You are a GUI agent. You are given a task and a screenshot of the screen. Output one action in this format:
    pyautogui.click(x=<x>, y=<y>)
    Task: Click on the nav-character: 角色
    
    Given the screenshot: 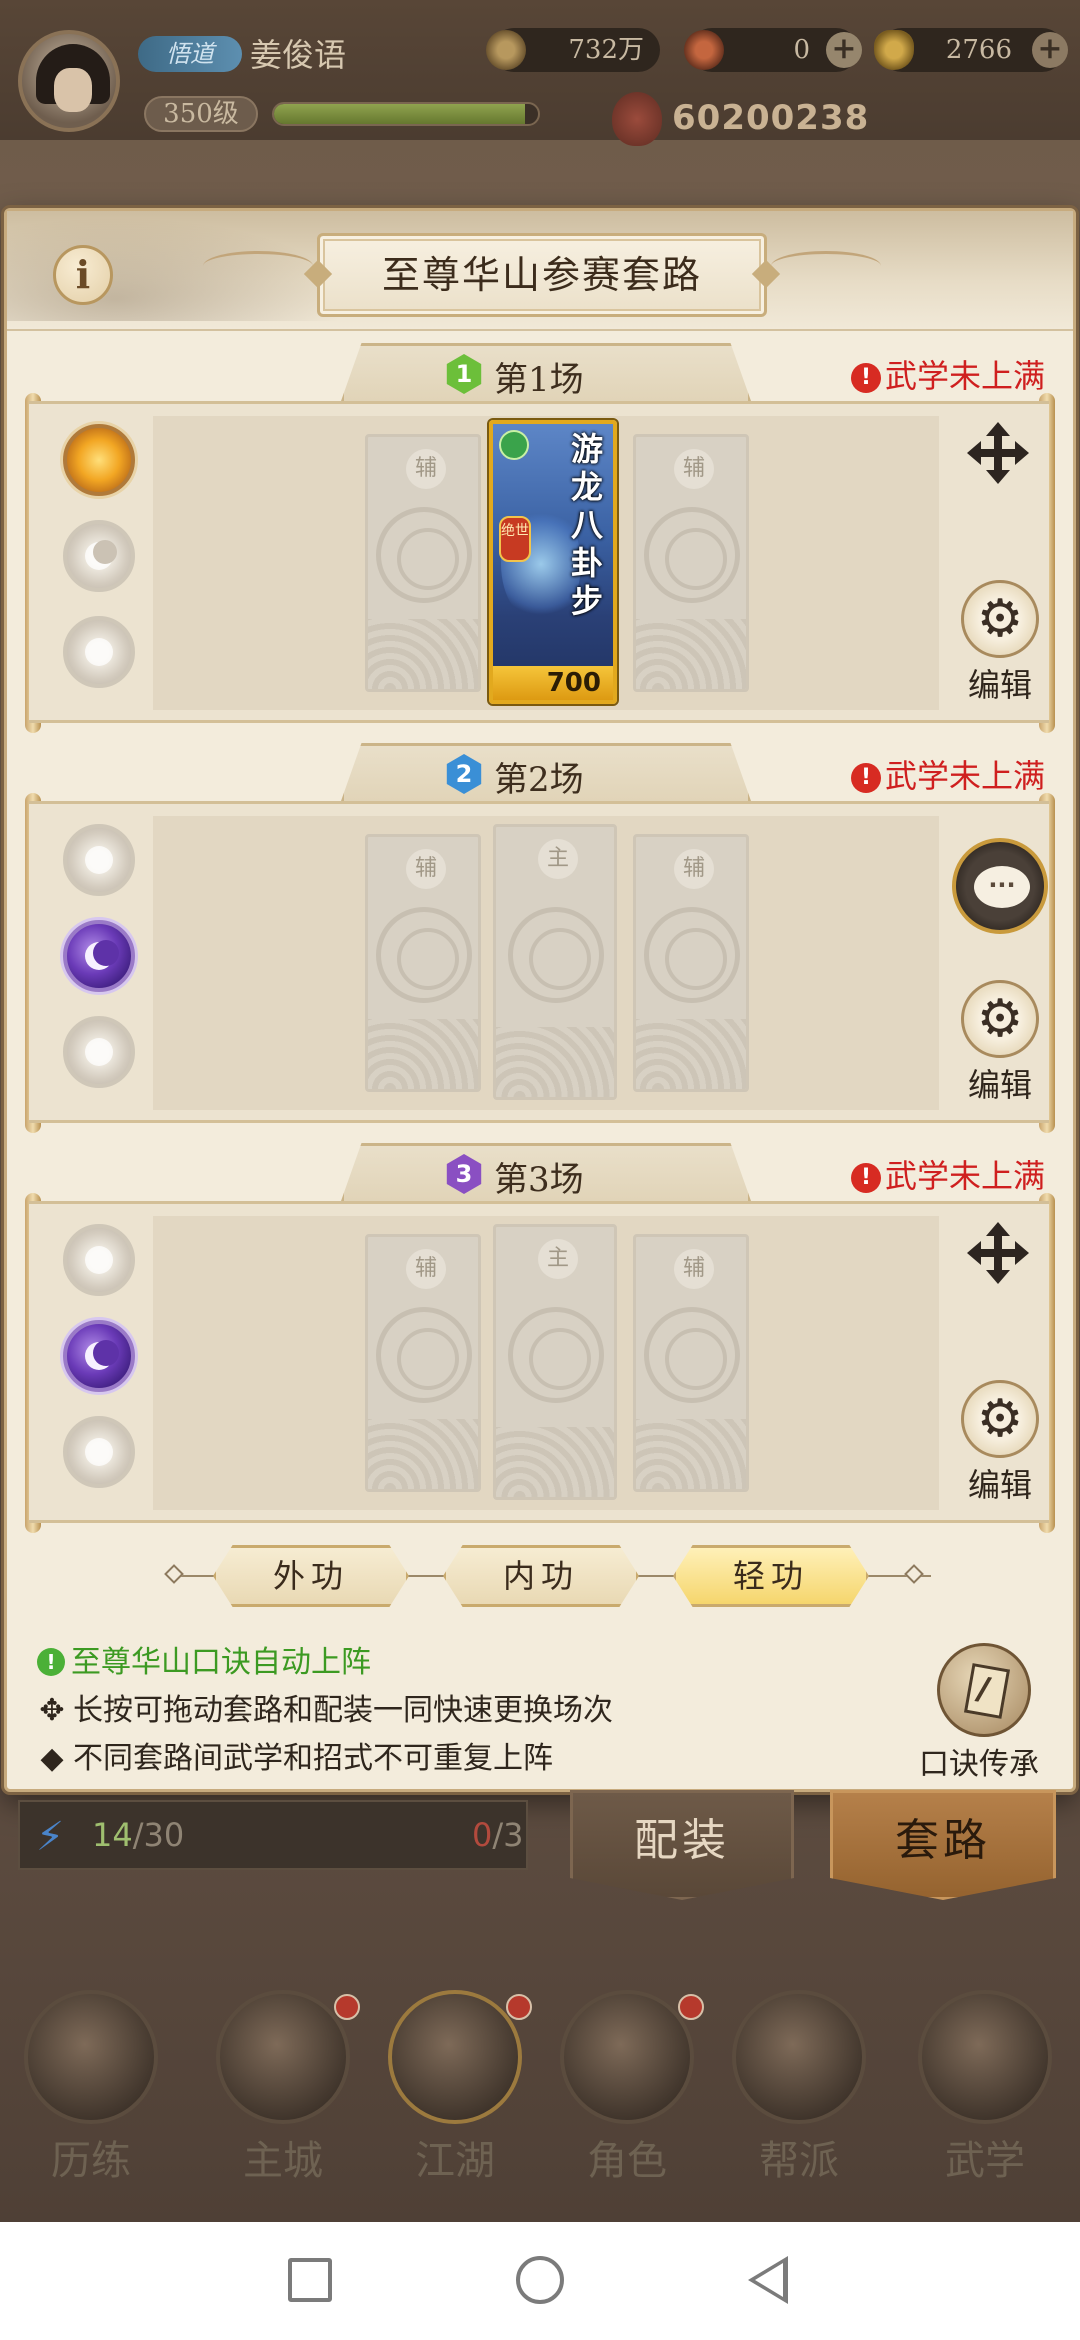 What is the action you would take?
    pyautogui.click(x=628, y=2087)
    